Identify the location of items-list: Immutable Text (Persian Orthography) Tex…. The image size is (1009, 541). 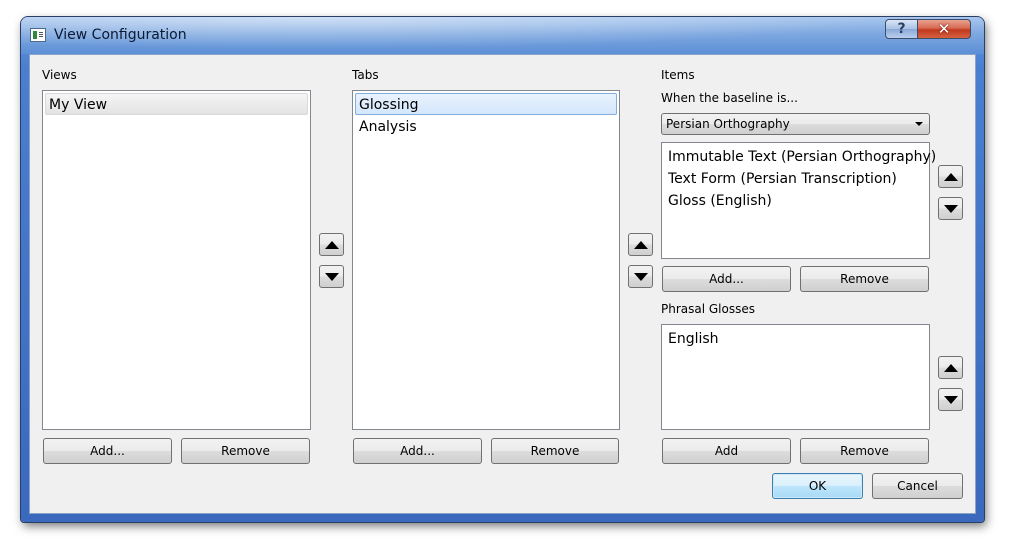
(798, 200).